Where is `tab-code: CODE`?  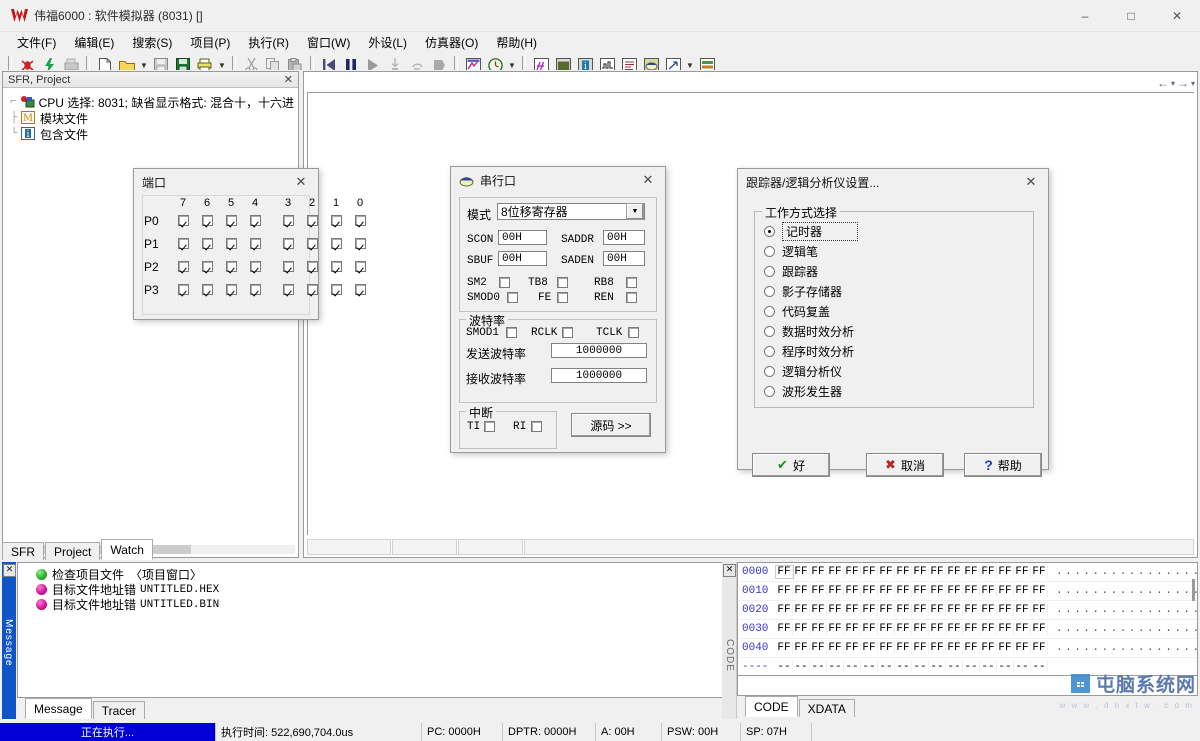
tab-code: CODE is located at coordinates (771, 706).